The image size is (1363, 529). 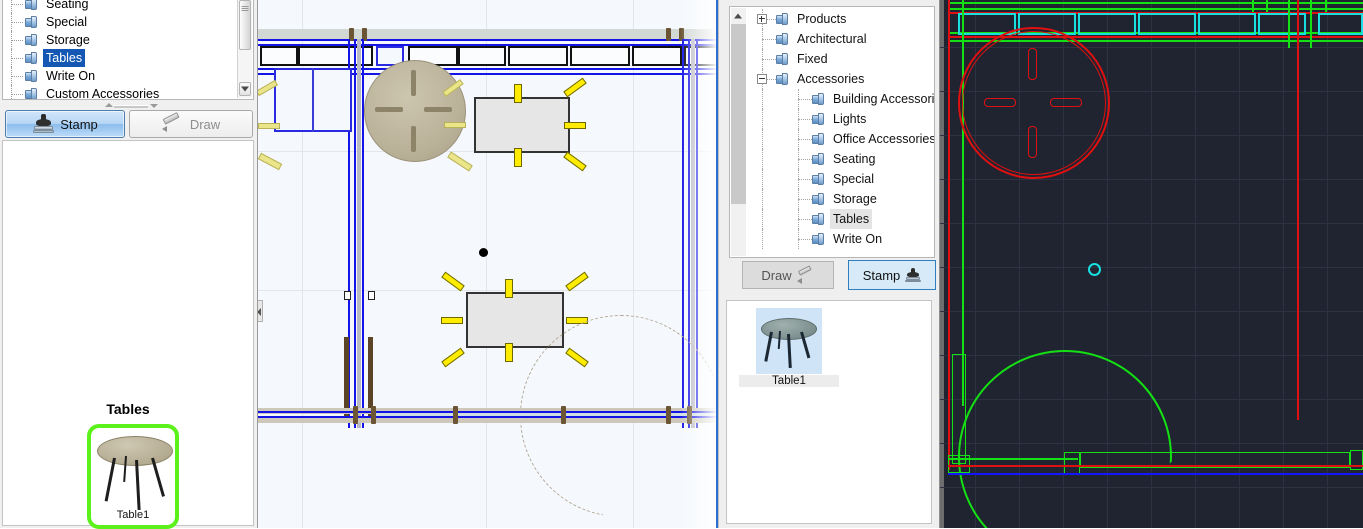 What do you see at coordinates (43, 124) in the screenshot?
I see `stamp-icon` at bounding box center [43, 124].